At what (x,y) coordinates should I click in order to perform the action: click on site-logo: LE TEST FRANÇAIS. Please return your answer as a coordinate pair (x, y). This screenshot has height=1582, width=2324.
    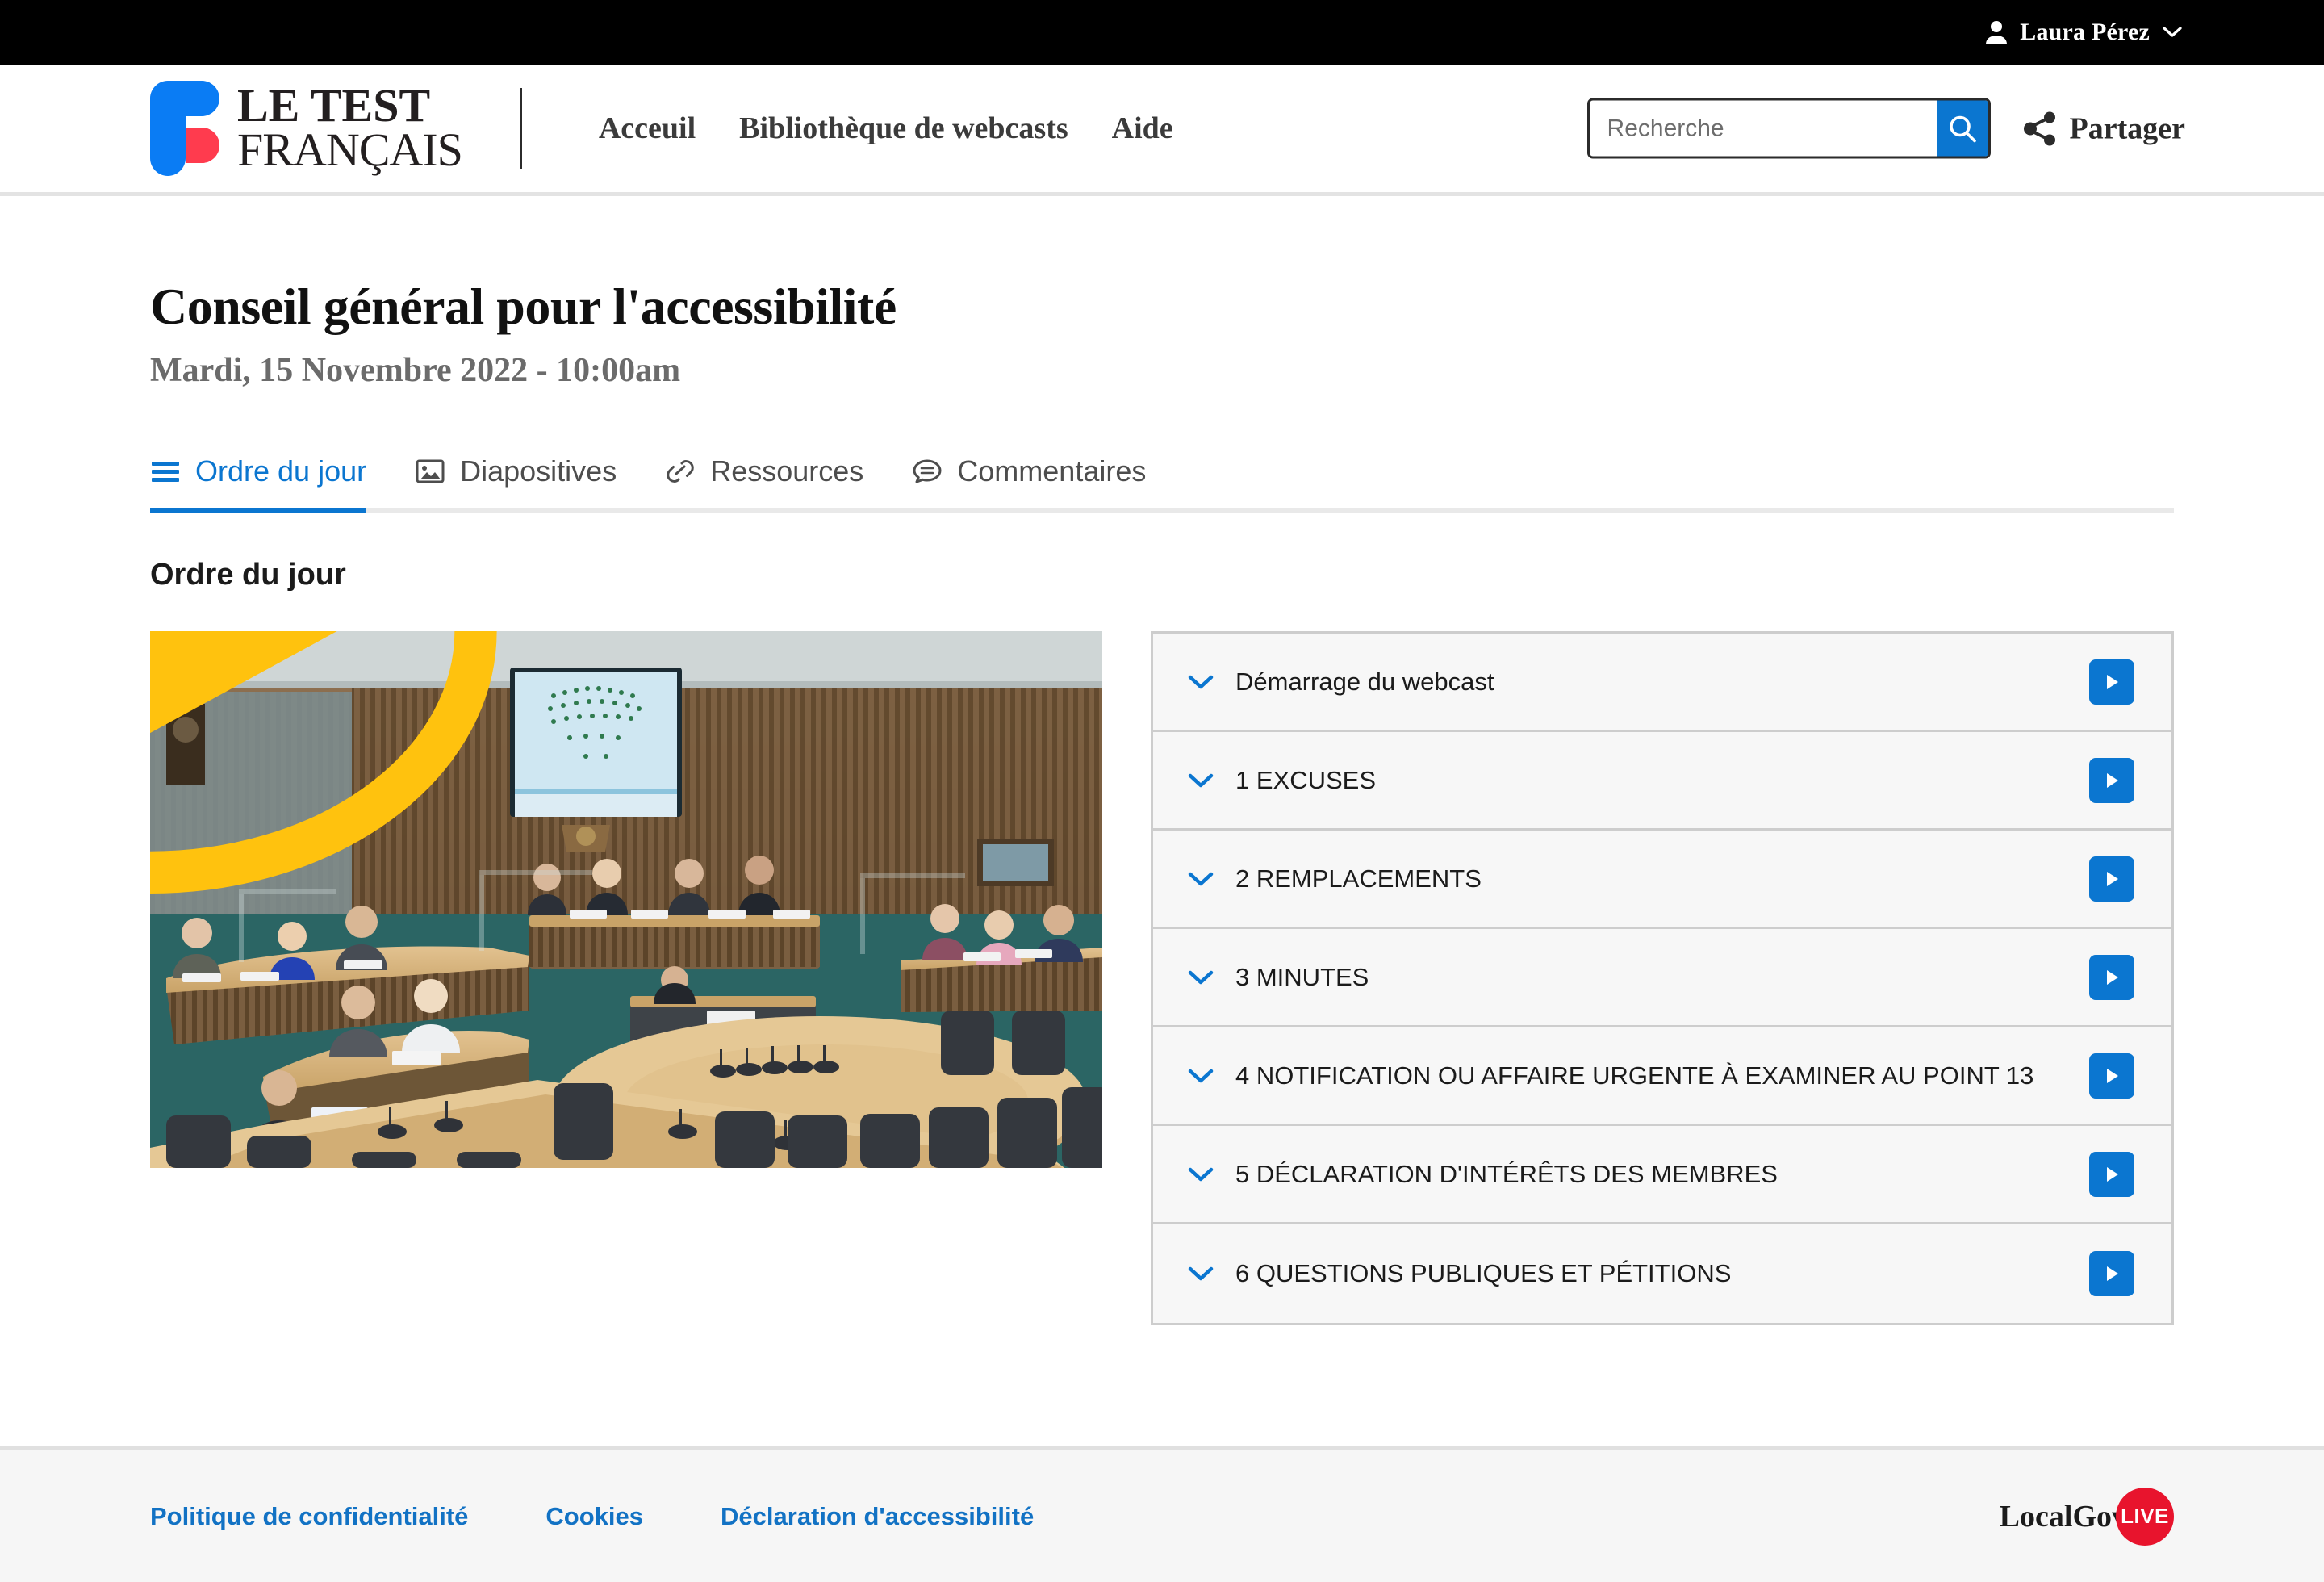
    Looking at the image, I should click on (306, 127).